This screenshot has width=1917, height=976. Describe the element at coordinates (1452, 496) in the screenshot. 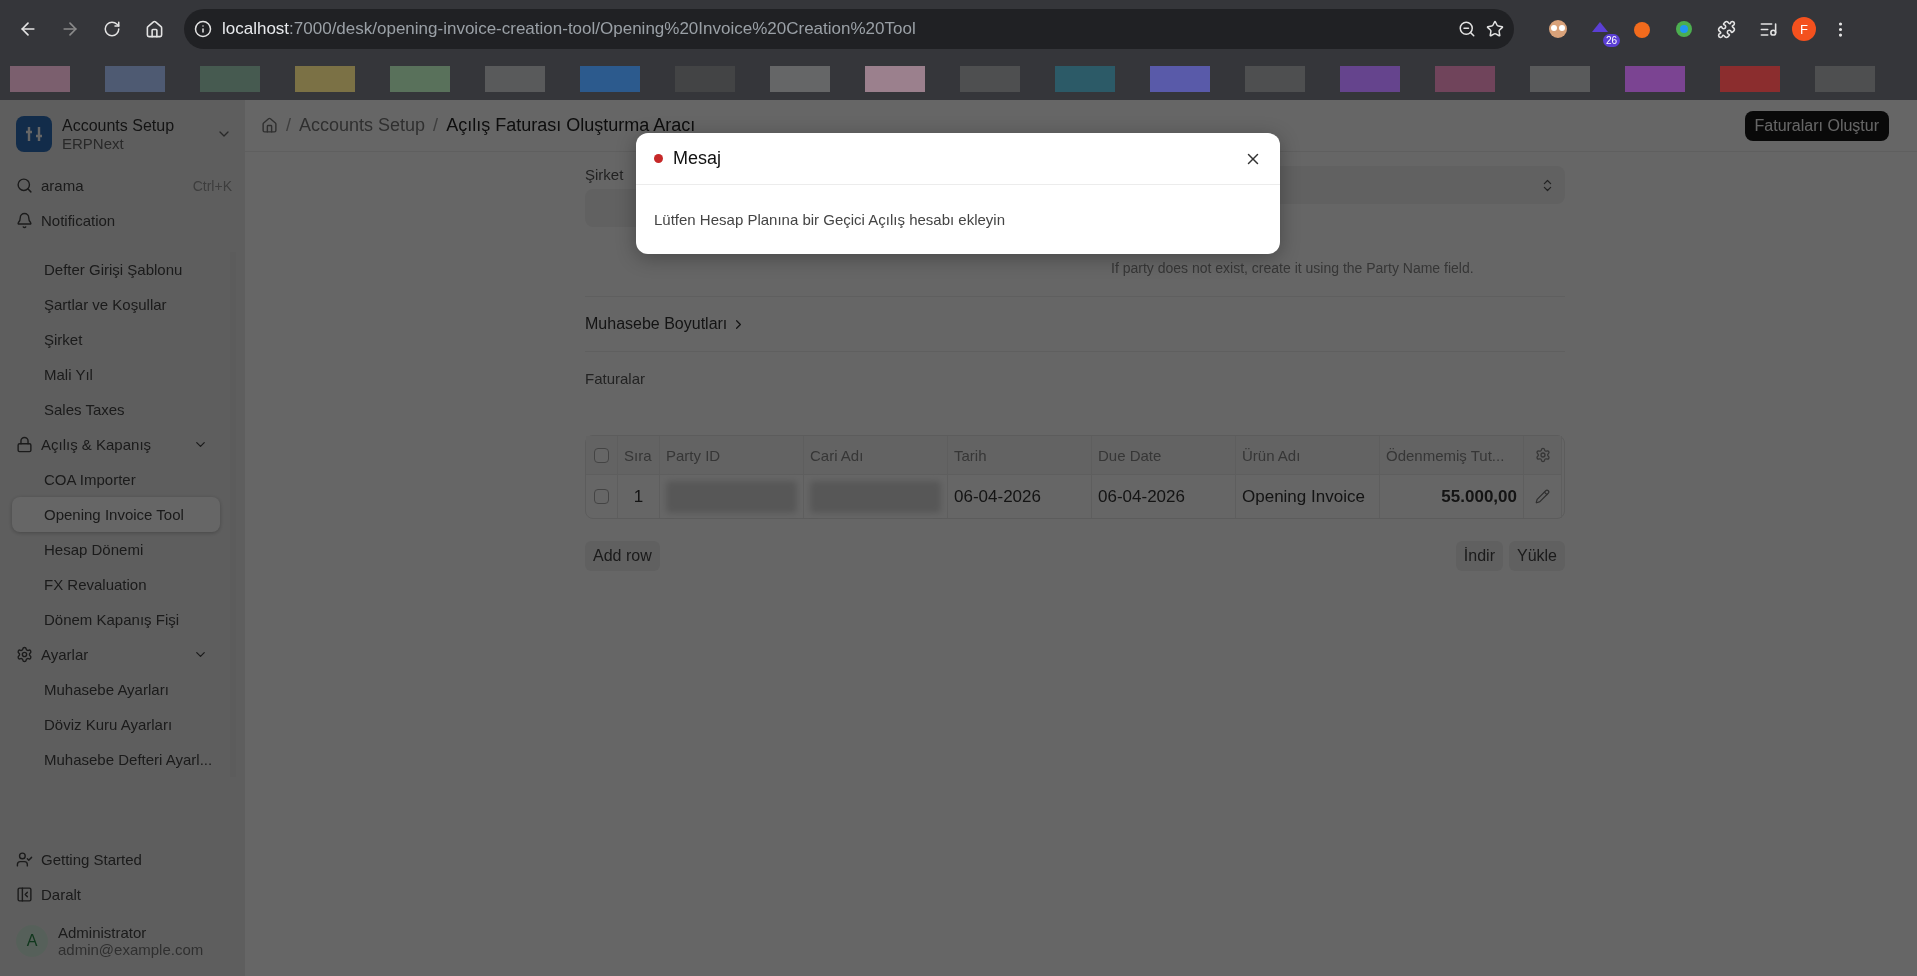

I see `table-cell: 55.000,00` at that location.